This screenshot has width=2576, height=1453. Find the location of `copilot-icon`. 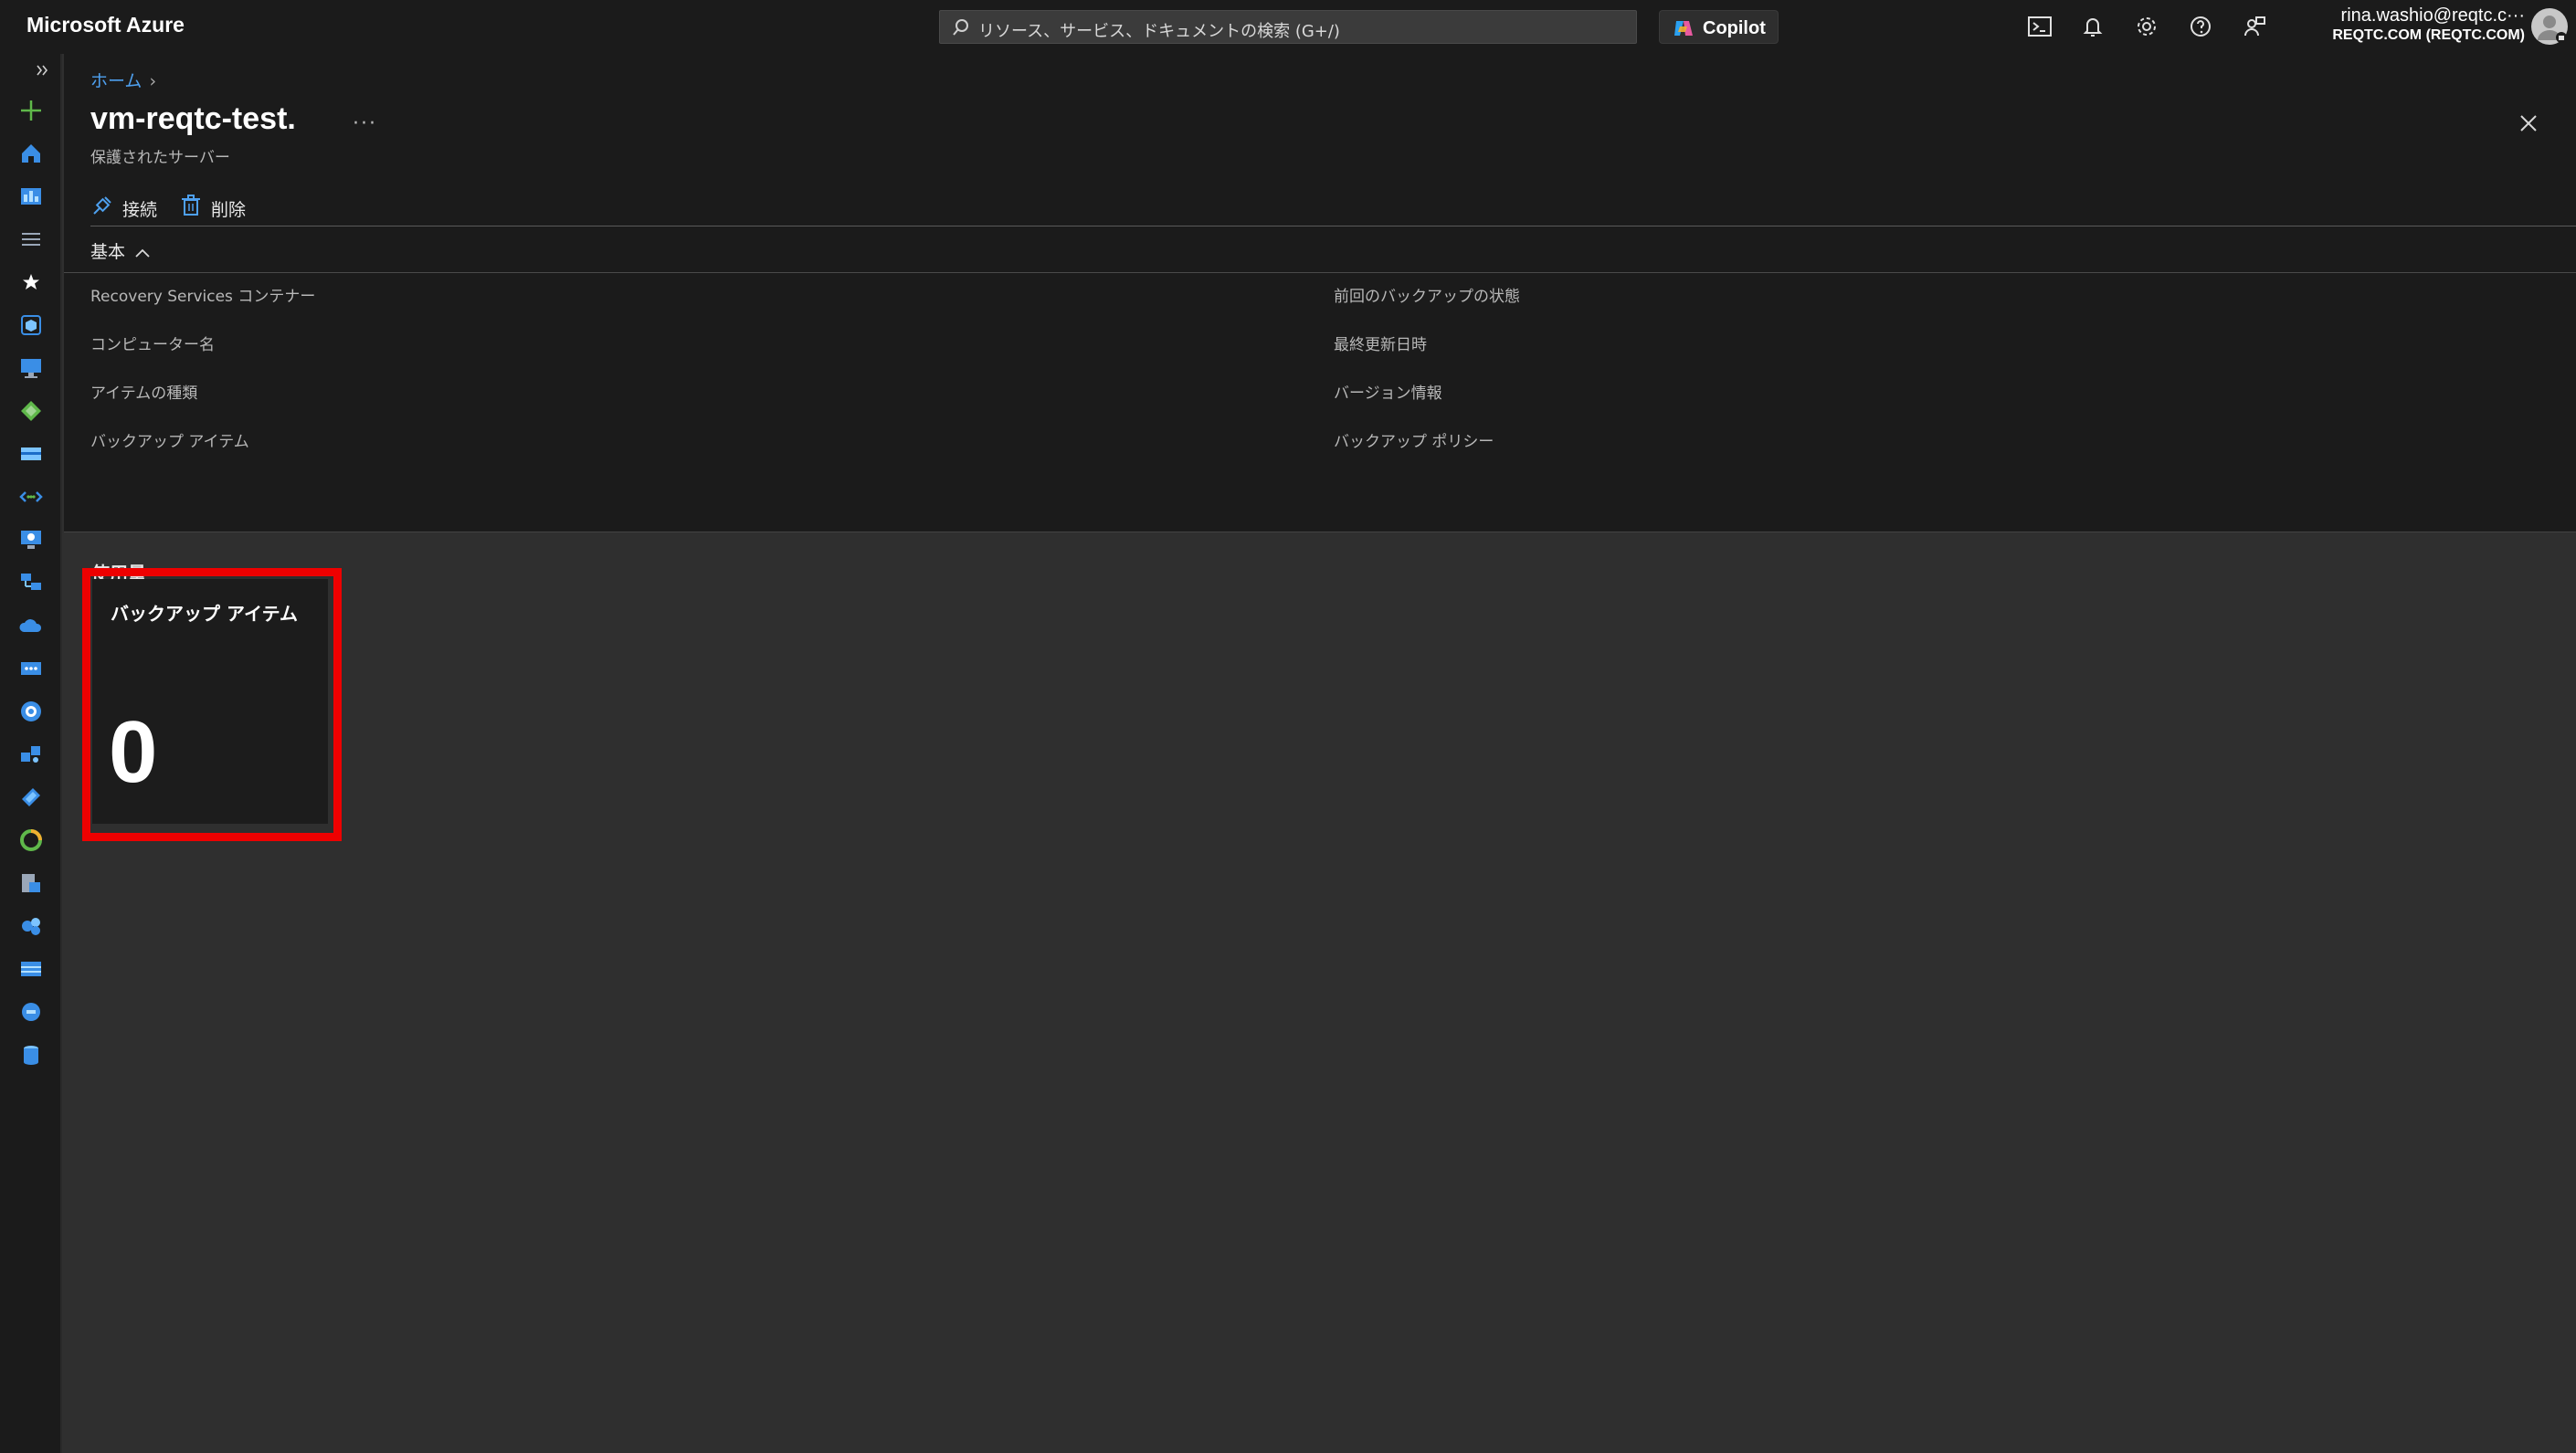

copilot-icon is located at coordinates (1683, 28).